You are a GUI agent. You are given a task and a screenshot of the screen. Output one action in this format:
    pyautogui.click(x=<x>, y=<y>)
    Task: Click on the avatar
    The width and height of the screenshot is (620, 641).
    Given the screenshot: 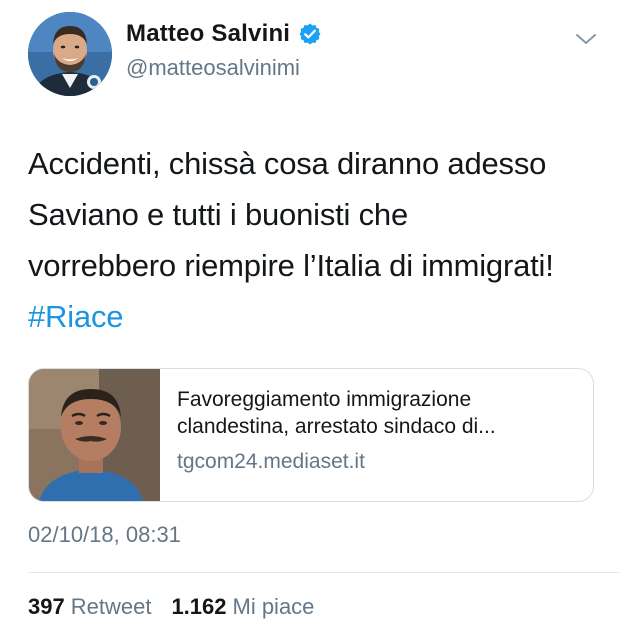 What is the action you would take?
    pyautogui.click(x=70, y=54)
    